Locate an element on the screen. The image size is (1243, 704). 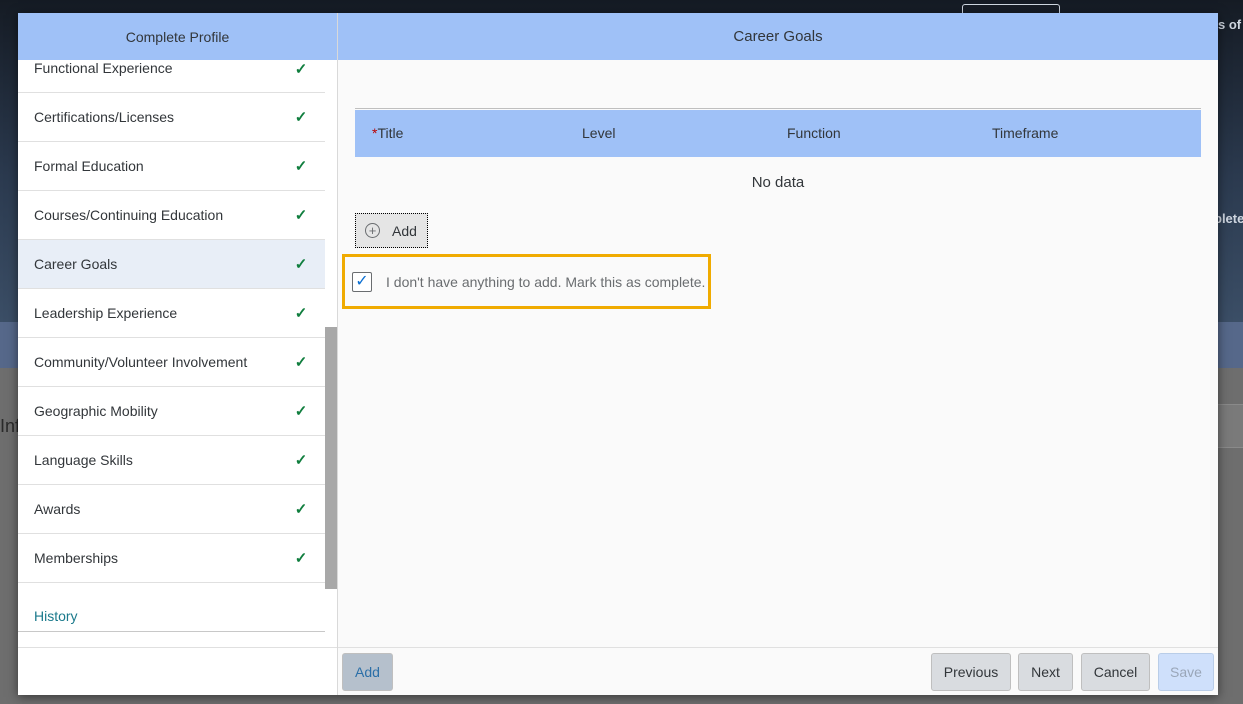
previous-button: Previous is located at coordinates (971, 672).